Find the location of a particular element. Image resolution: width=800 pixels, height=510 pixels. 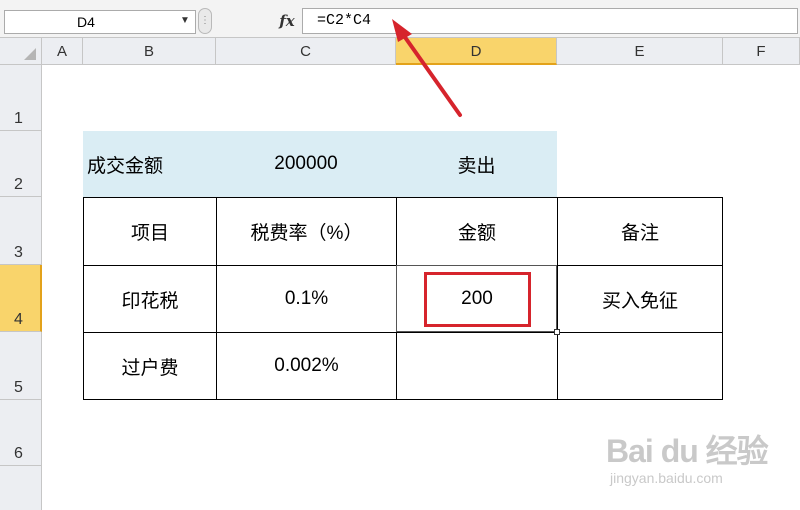

watermark-logo: Bai du 经验 is located at coordinates (687, 451).